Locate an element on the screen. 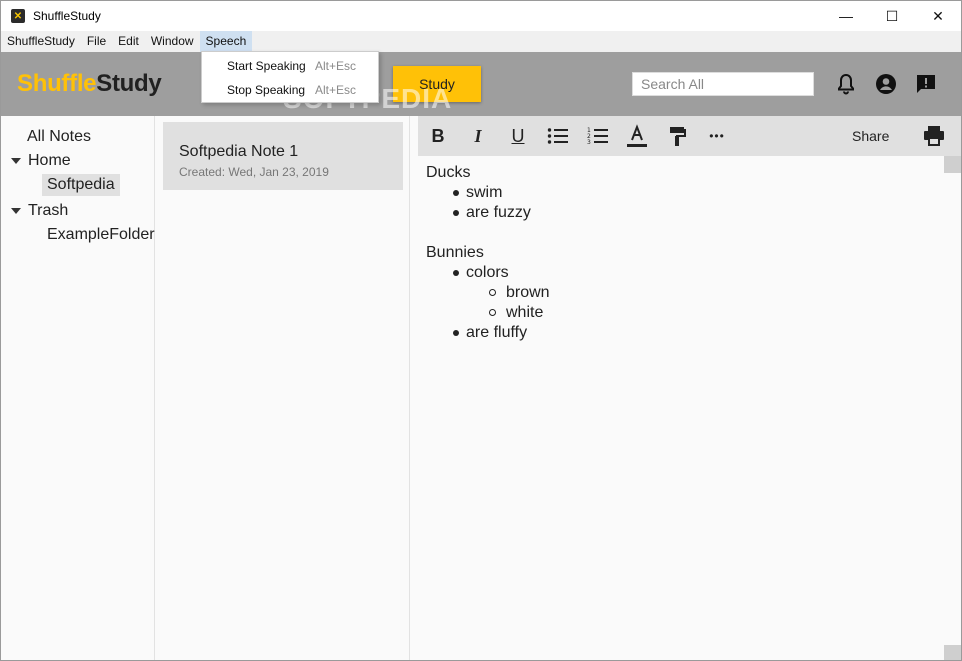 This screenshot has height=661, width=962. more-options-icon: ••• is located at coordinates (717, 136).